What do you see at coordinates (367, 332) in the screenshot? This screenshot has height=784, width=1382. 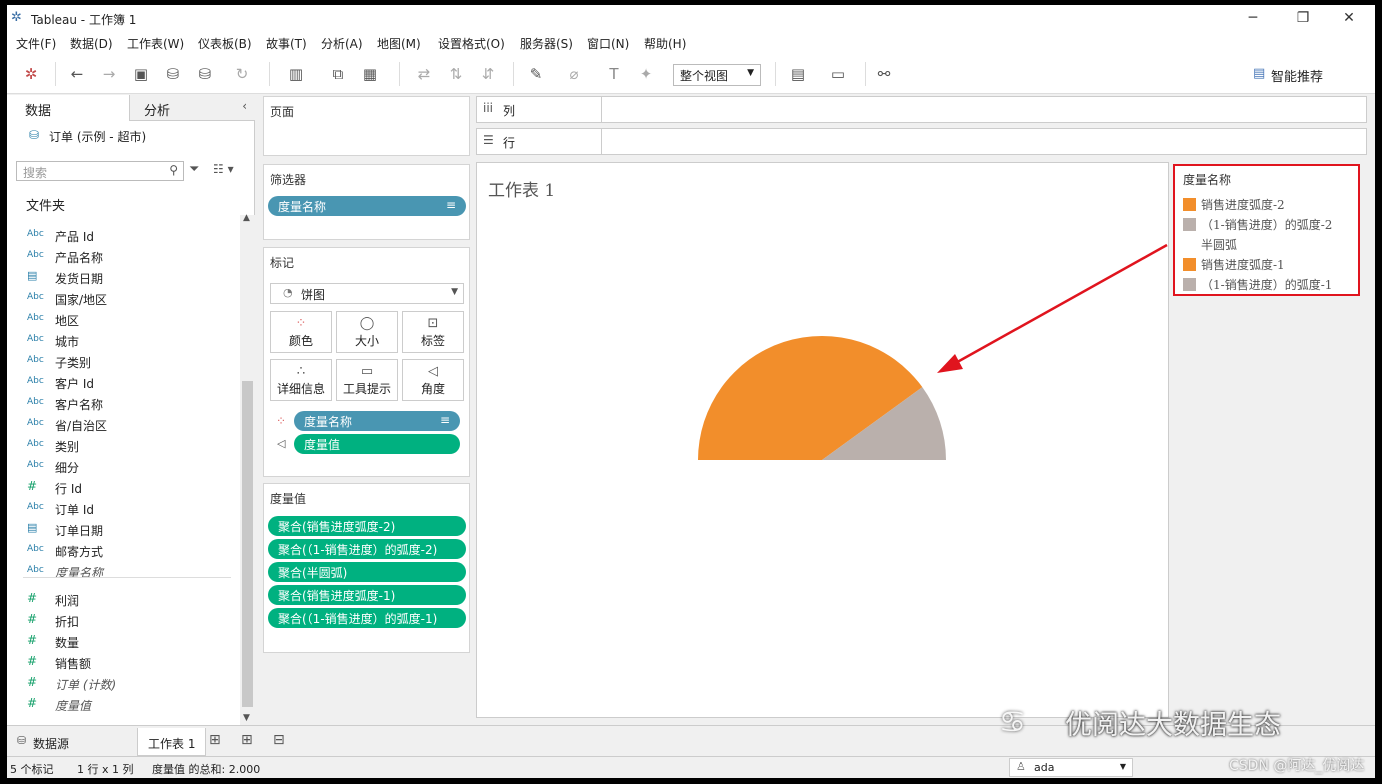 I see `size-button: ◯ 大小` at bounding box center [367, 332].